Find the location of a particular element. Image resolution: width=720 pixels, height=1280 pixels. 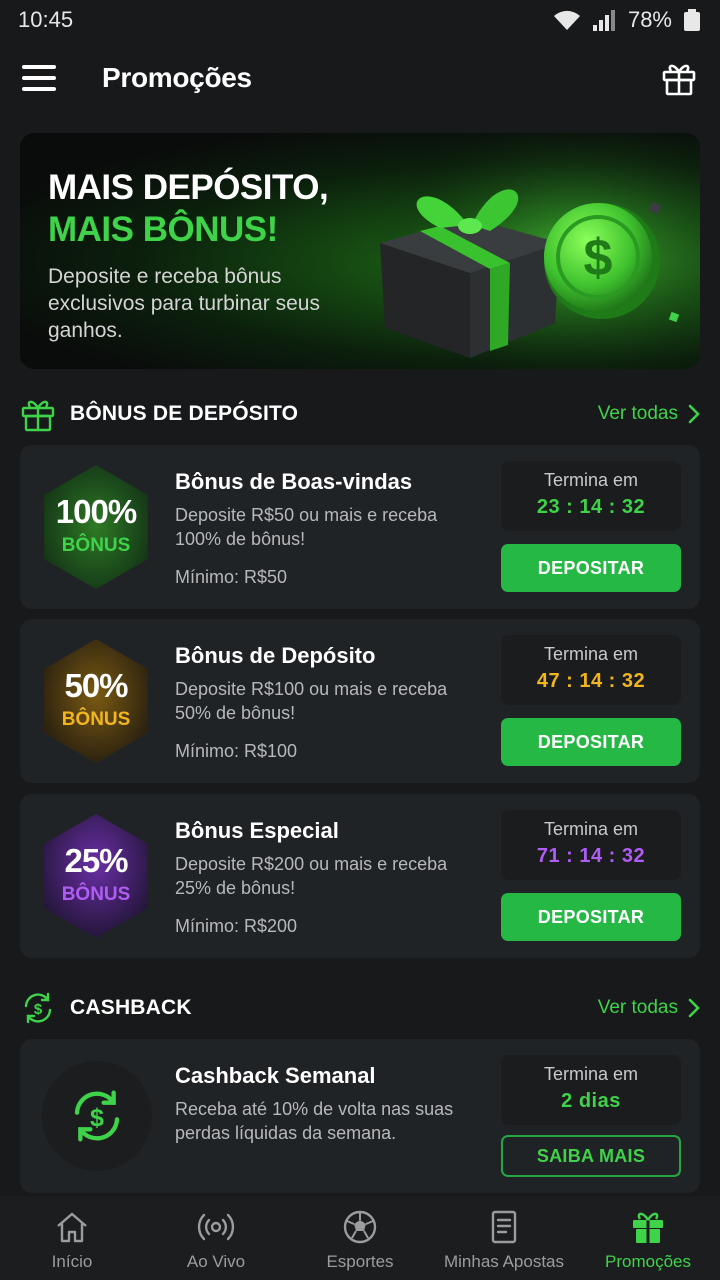

bonus-percent: 25% is located at coordinates (96, 860).